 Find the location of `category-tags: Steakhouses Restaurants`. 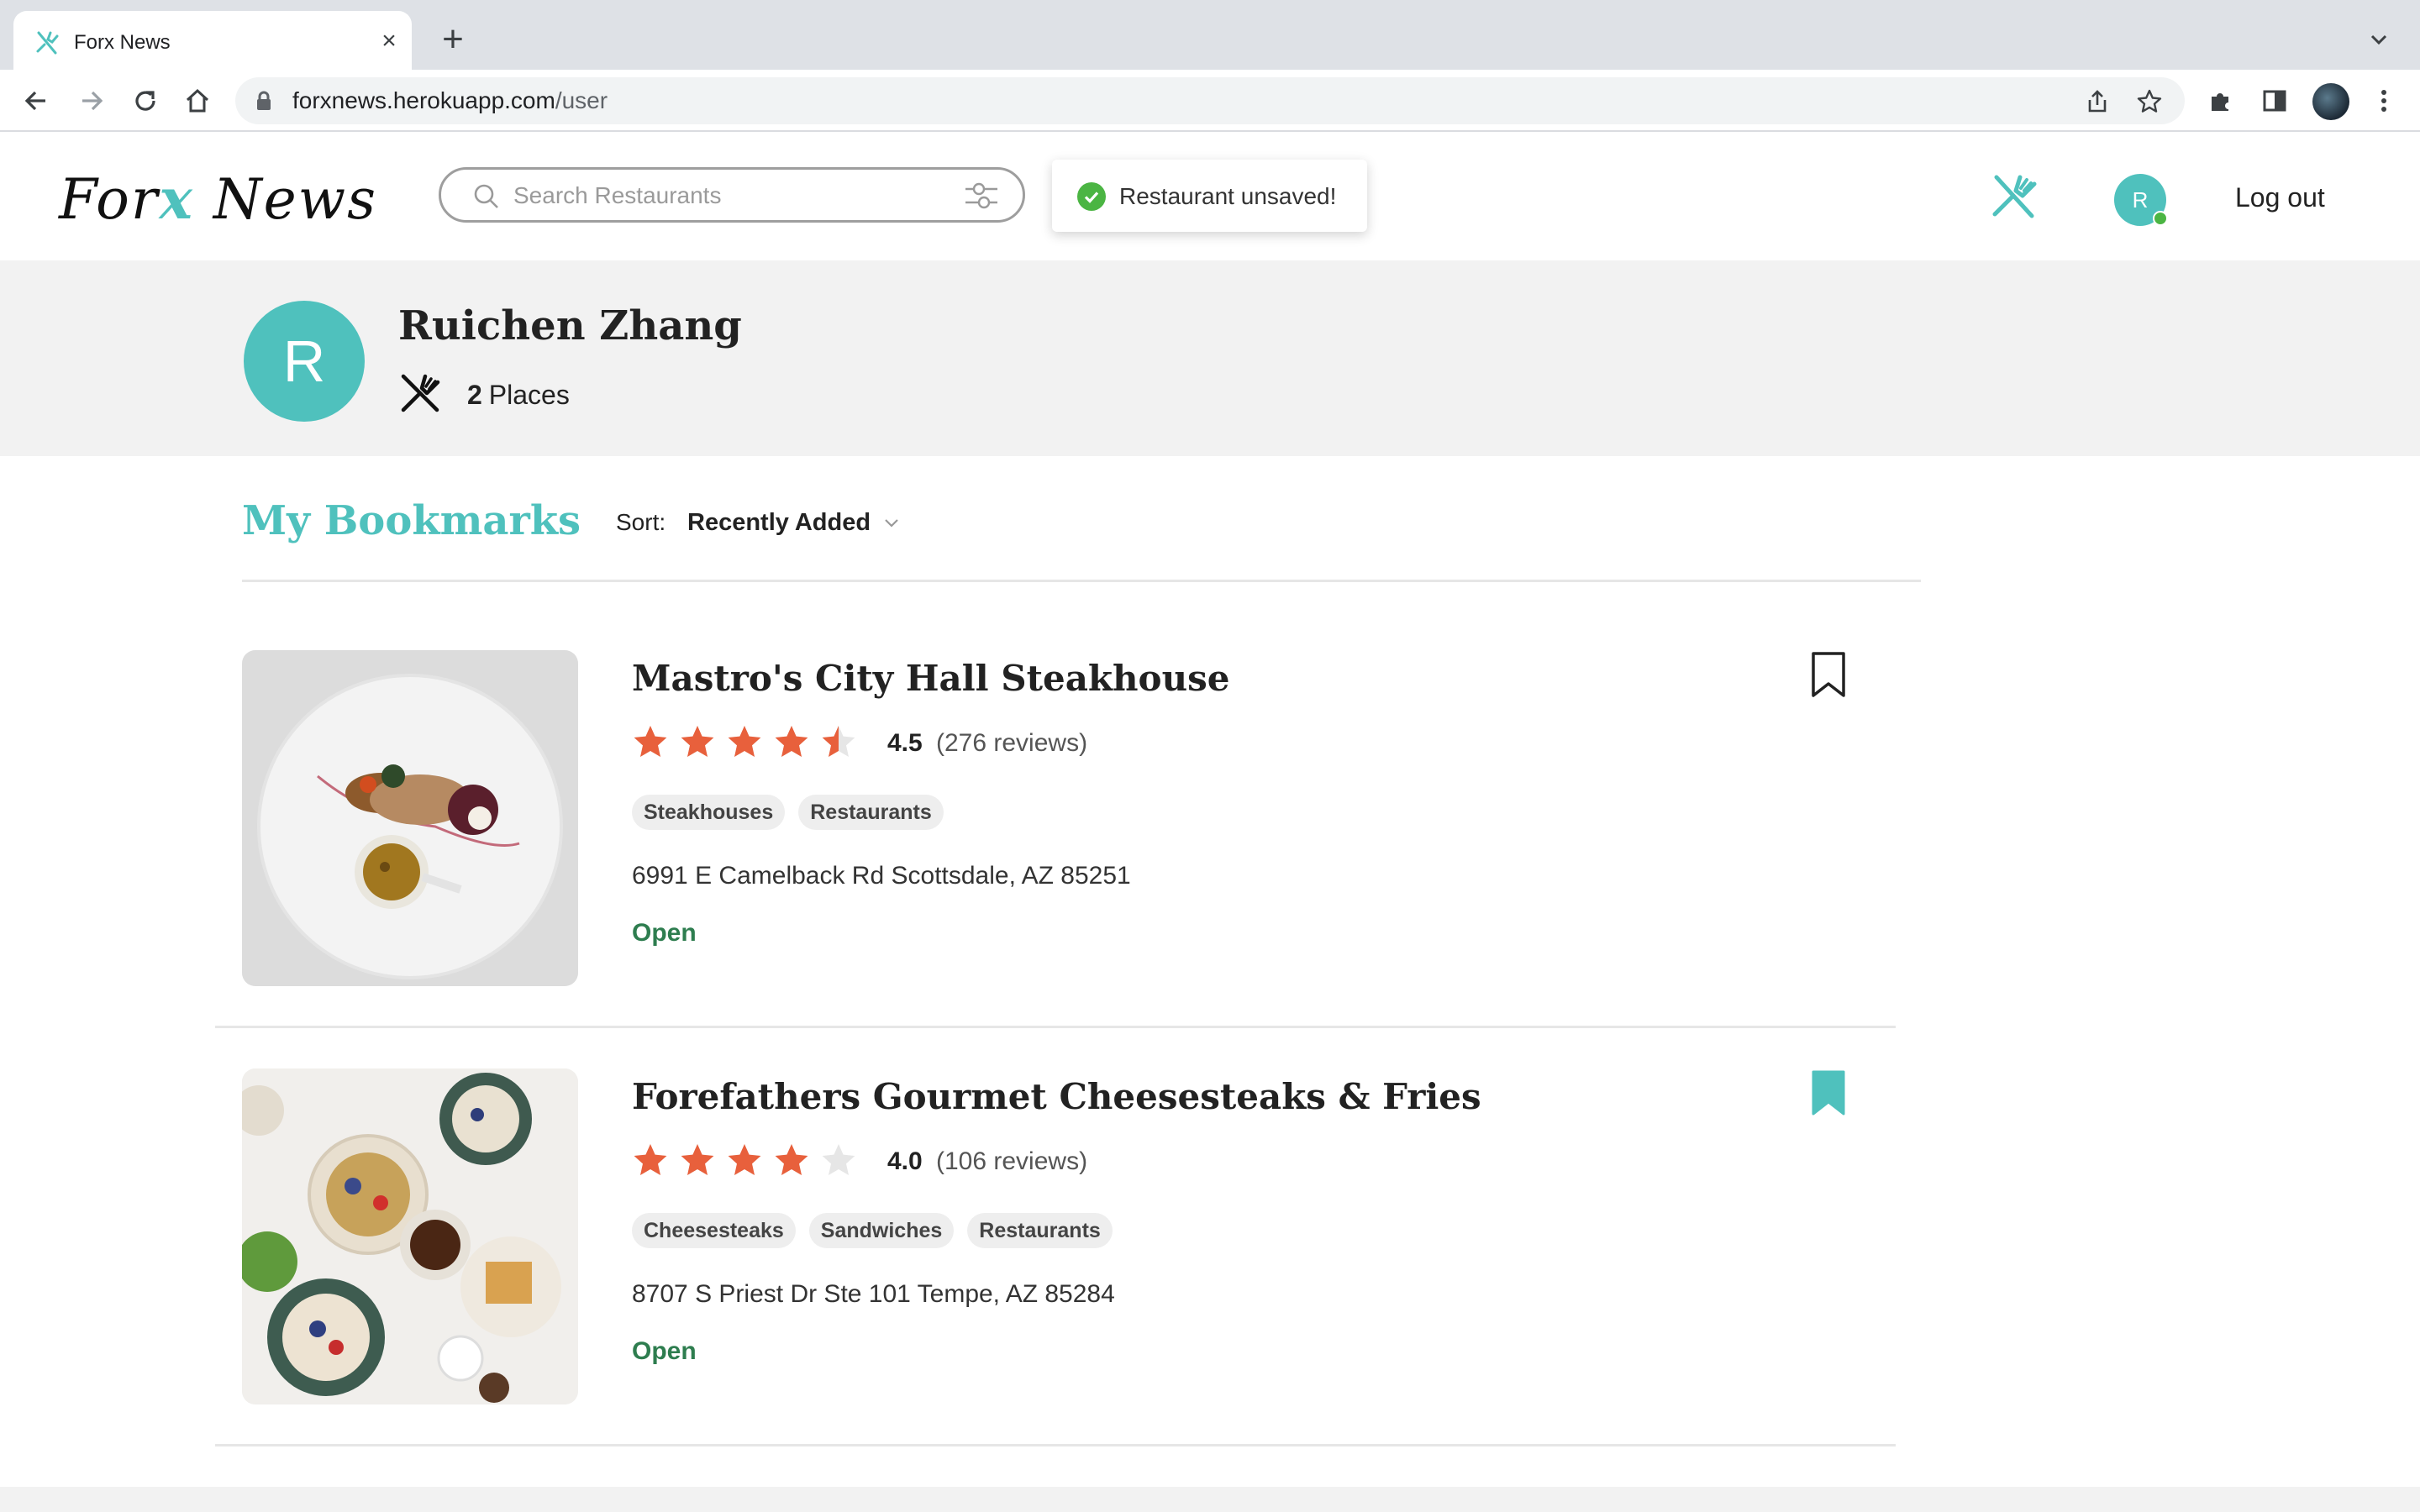

category-tags: Steakhouses Restaurants is located at coordinates (794, 812).